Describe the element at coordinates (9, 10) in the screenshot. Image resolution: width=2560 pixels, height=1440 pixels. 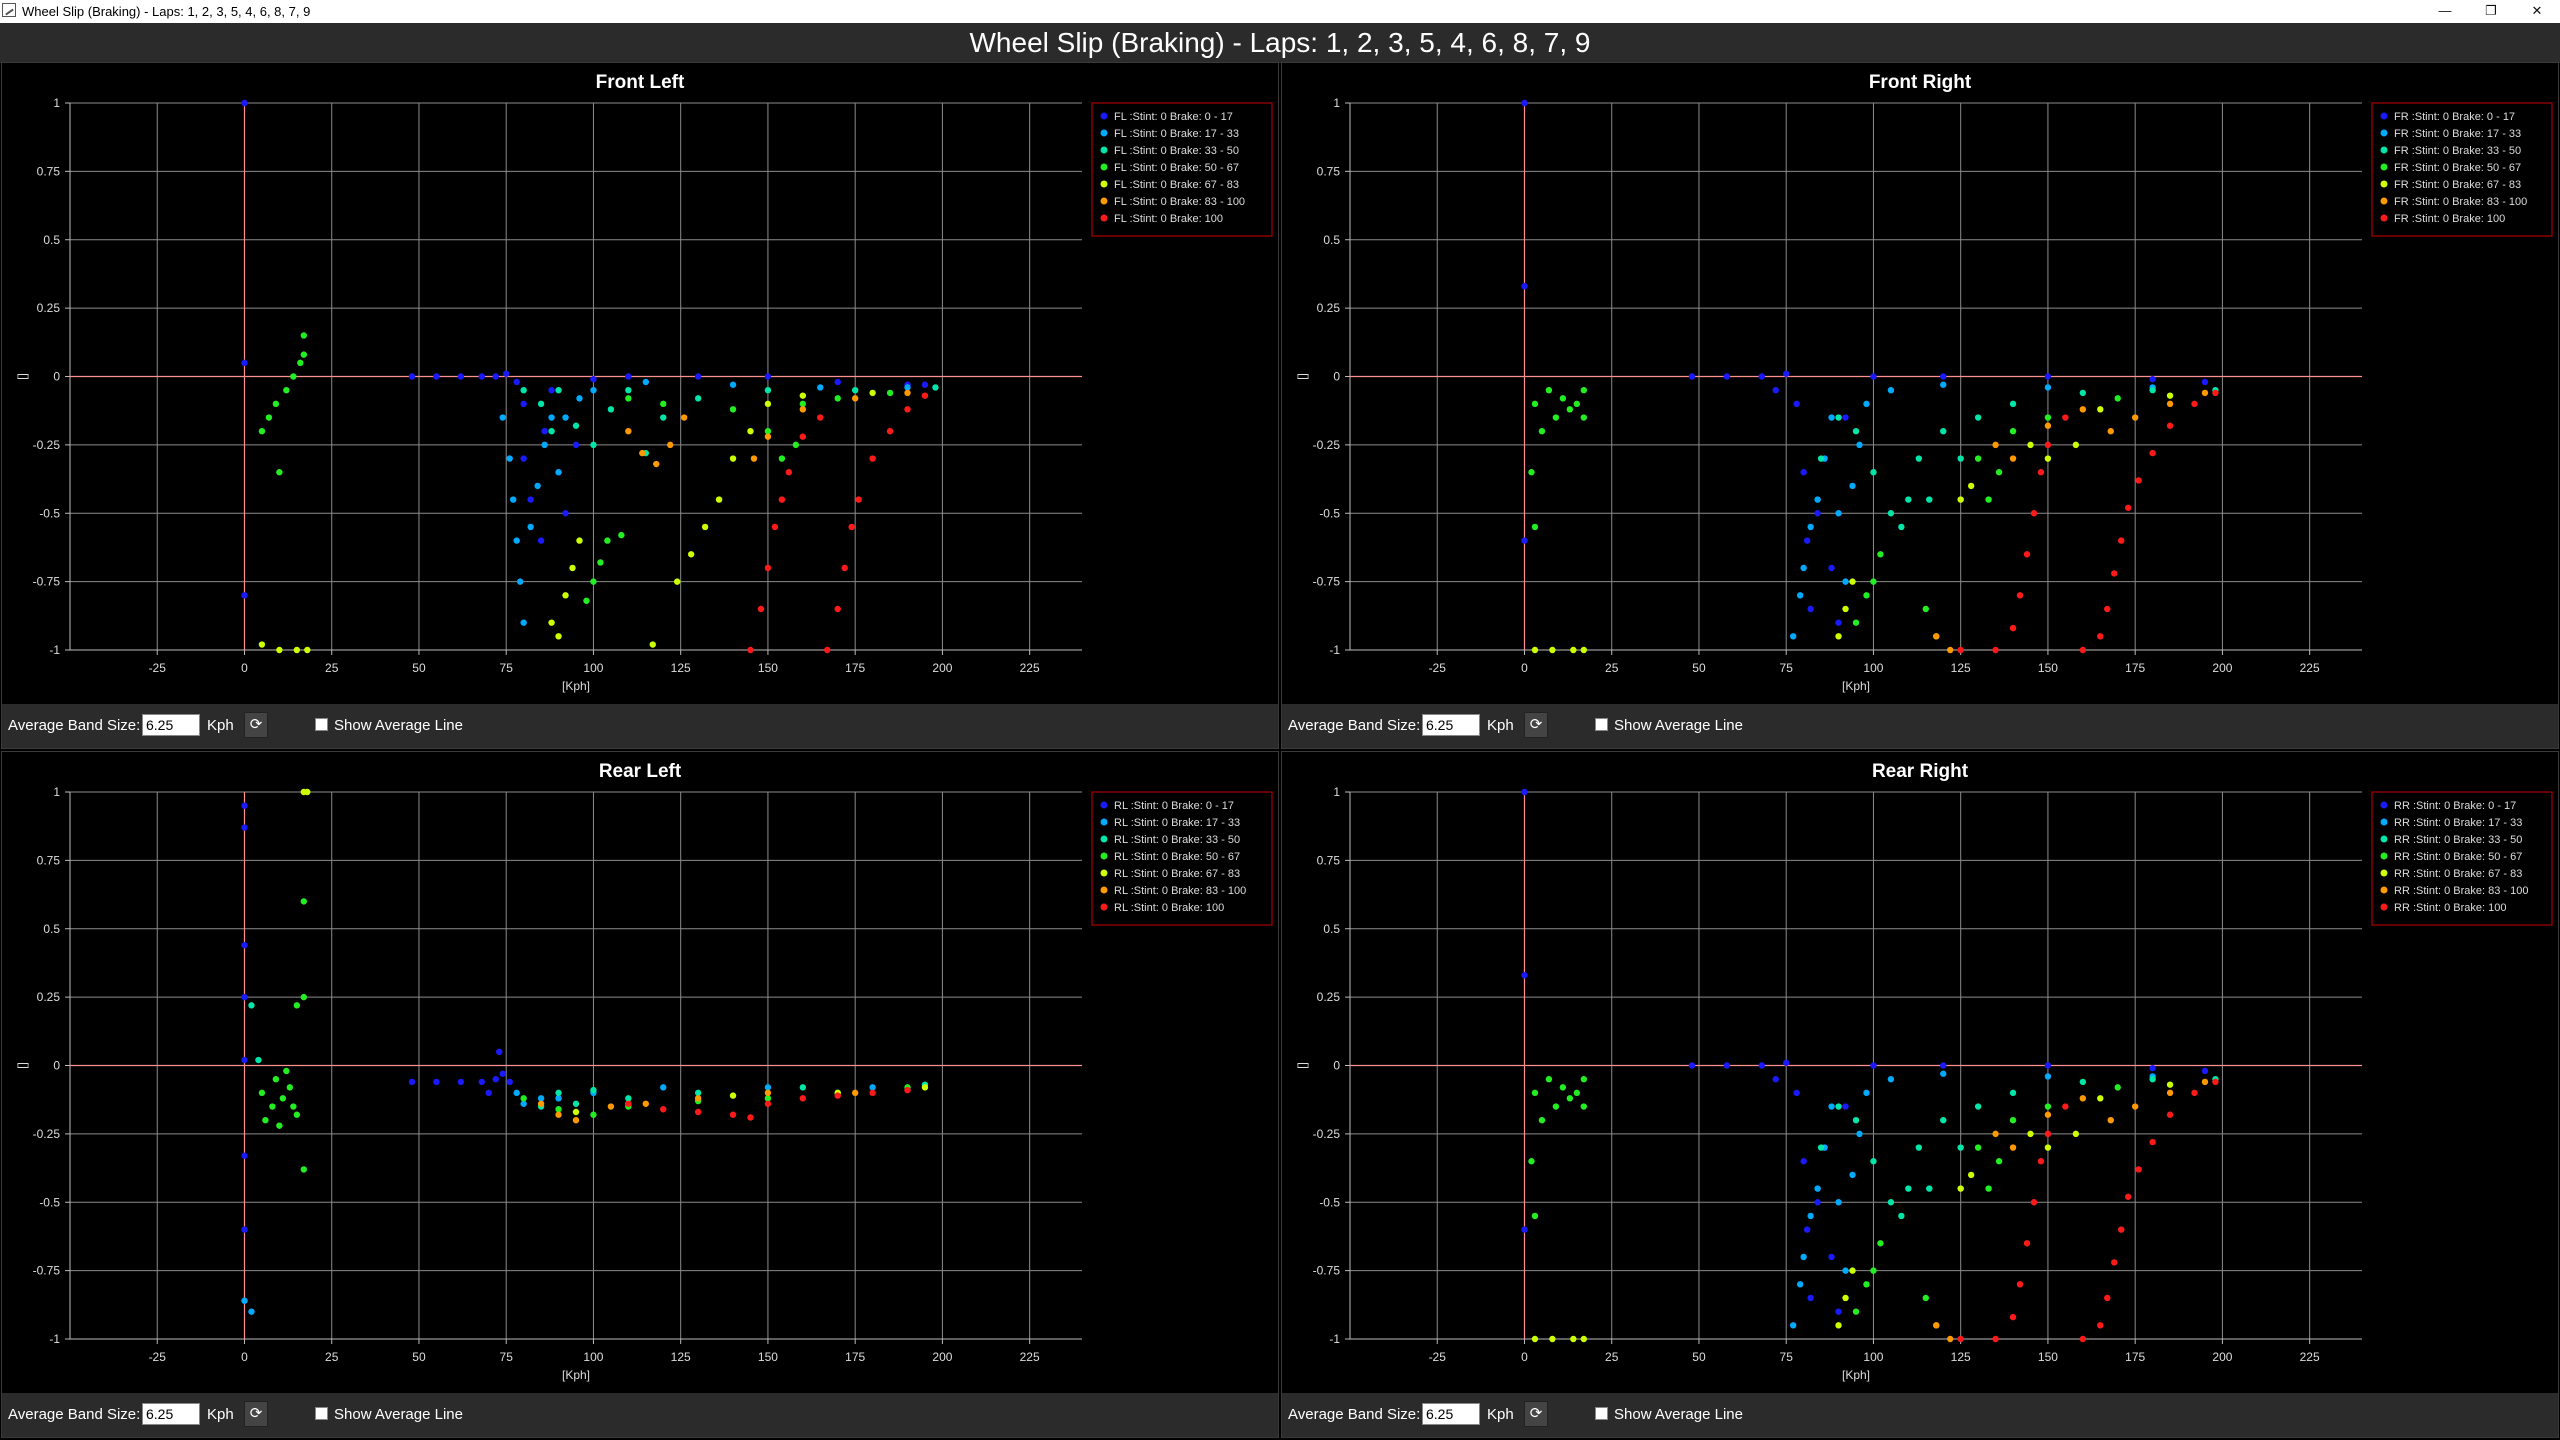
I see `app-chart-icon` at that location.